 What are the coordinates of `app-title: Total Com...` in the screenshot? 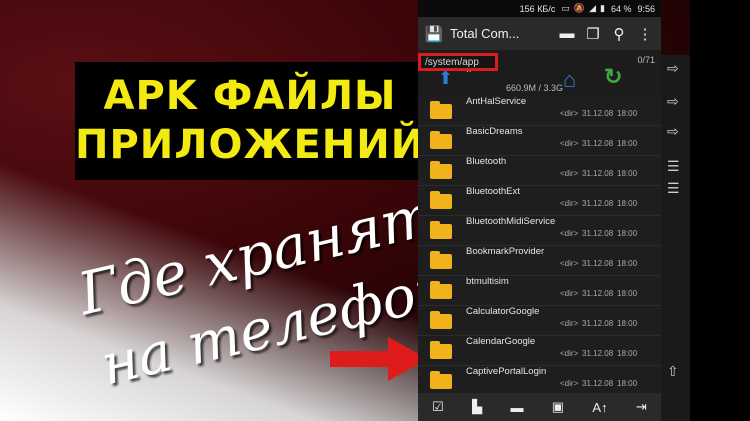 It's located at (485, 33).